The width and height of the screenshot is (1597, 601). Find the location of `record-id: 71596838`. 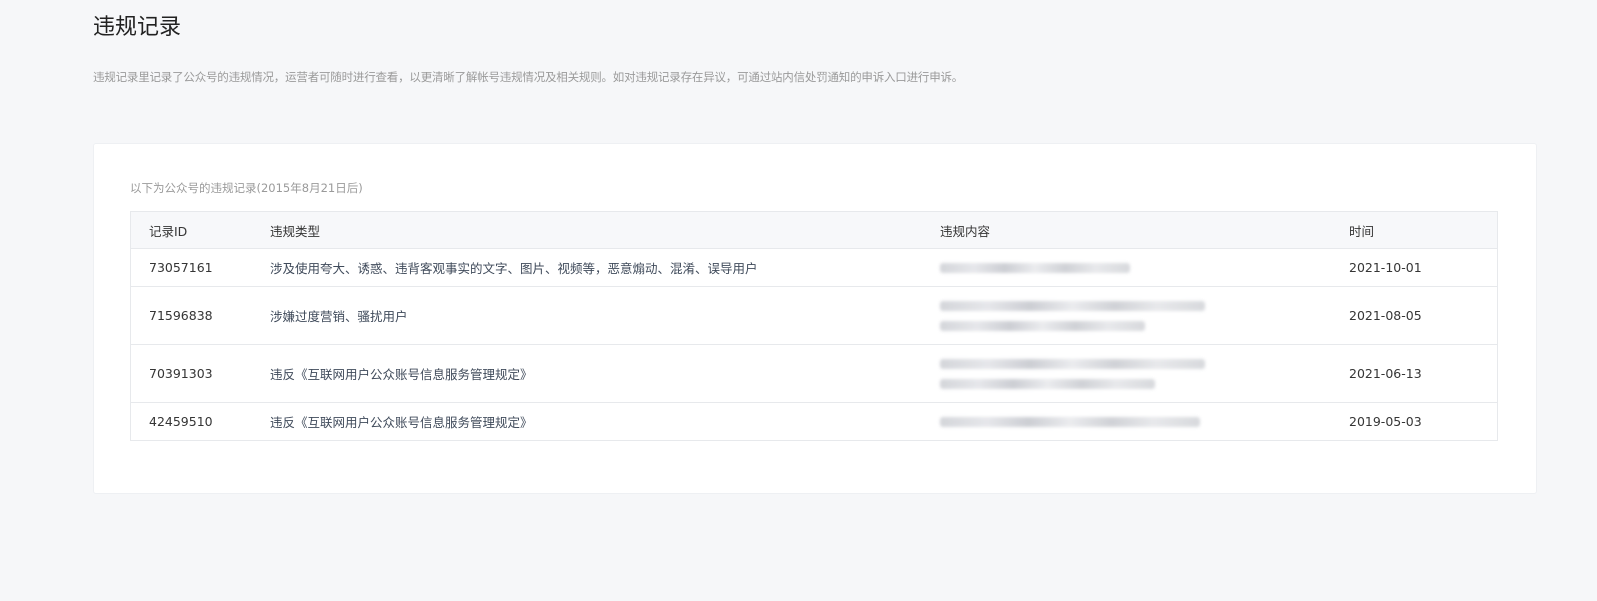

record-id: 71596838 is located at coordinates (181, 315).